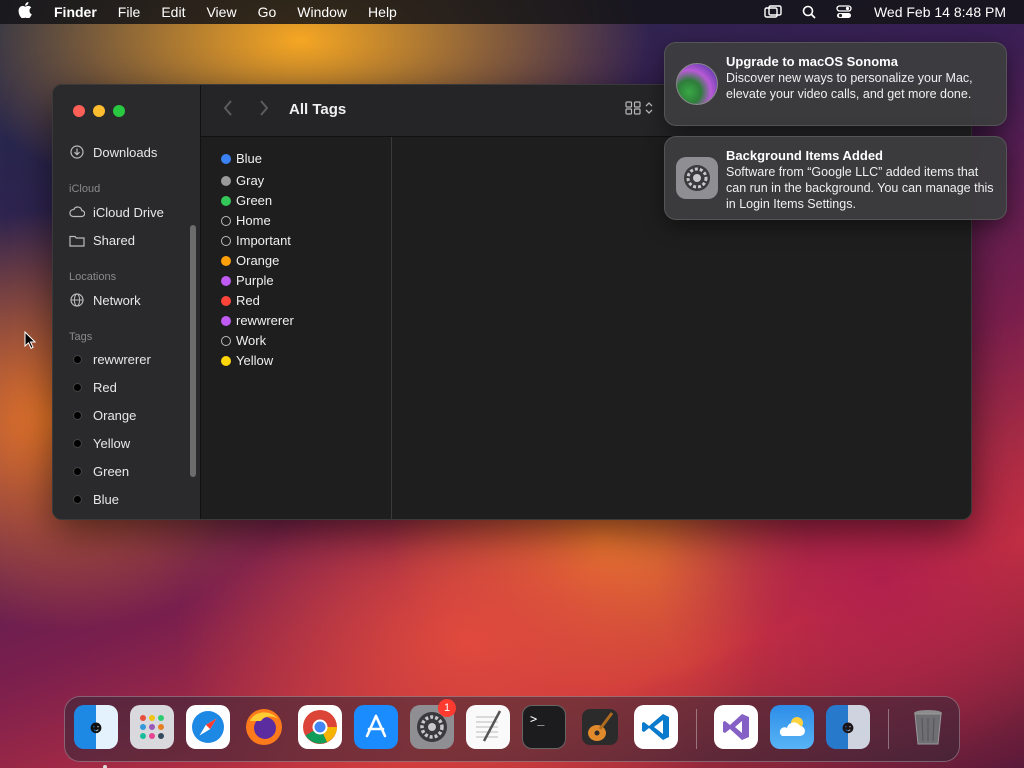 The image size is (1024, 768). I want to click on list-item: Important, so click(256, 240).